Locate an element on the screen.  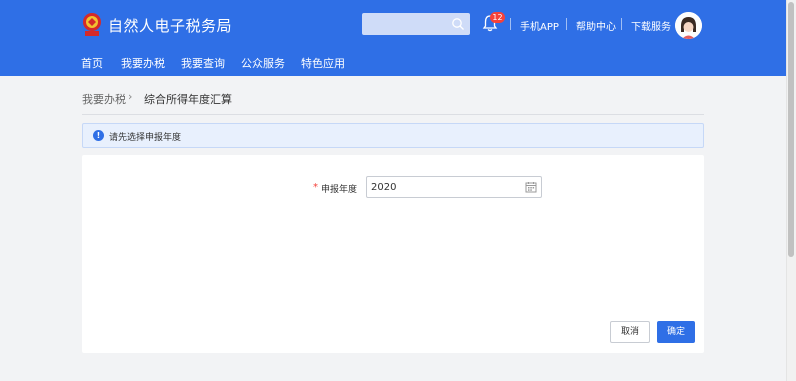
info-alert: ! 请先选择申报年度 is located at coordinates (393, 135).